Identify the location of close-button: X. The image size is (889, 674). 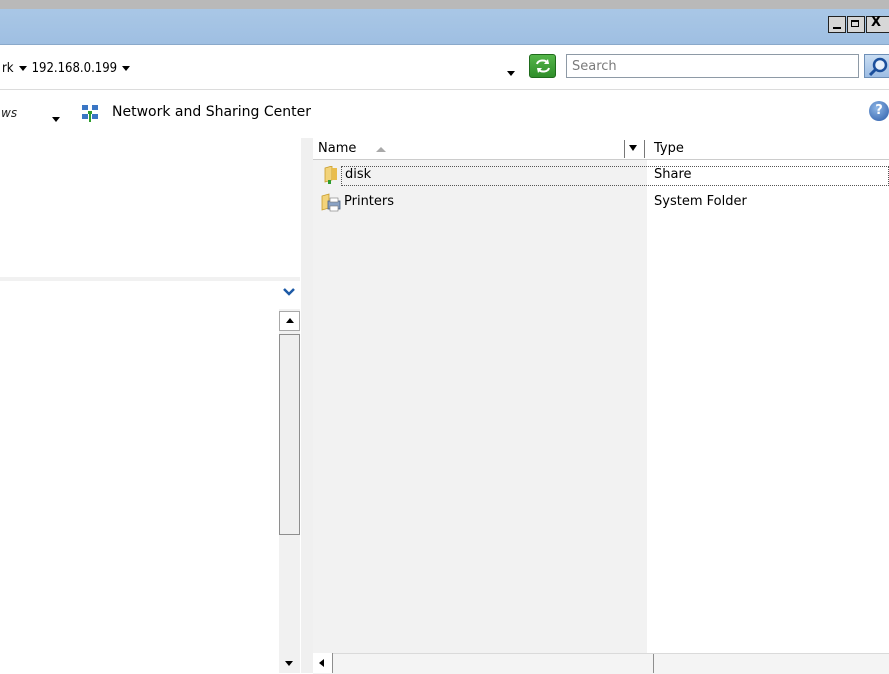
(877, 24).